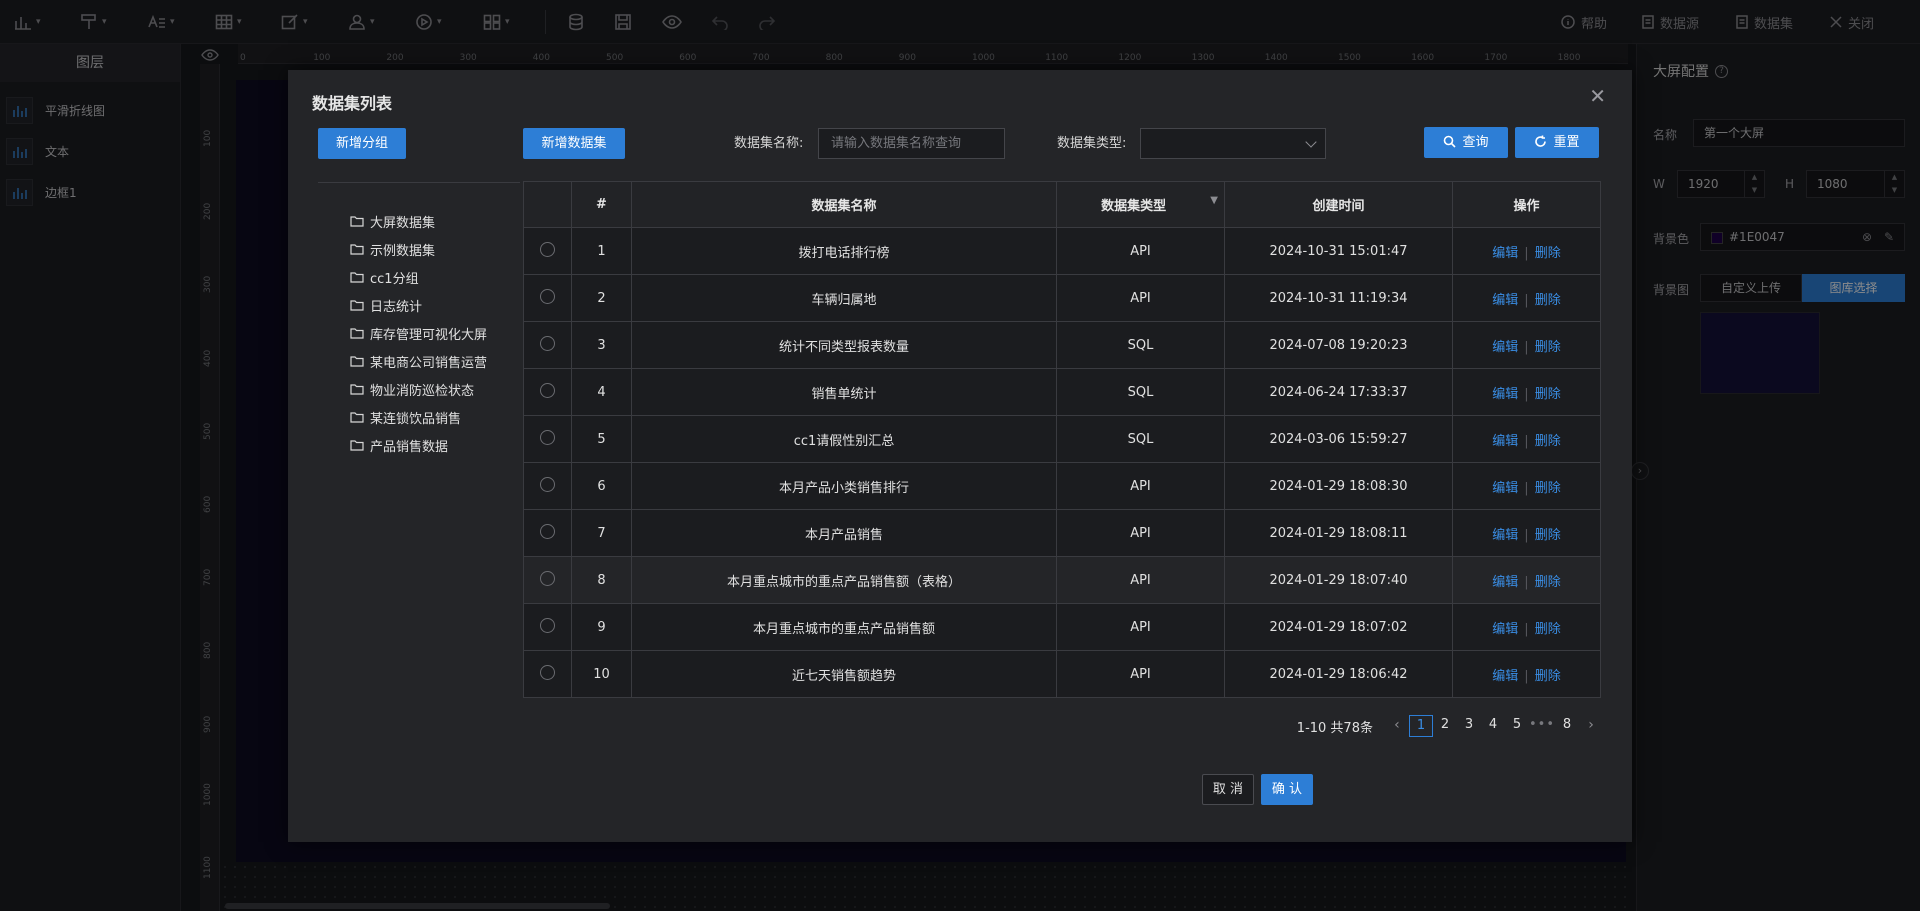 This screenshot has height=911, width=1920. Describe the element at coordinates (1567, 726) in the screenshot. I see `page-button-last: 8` at that location.